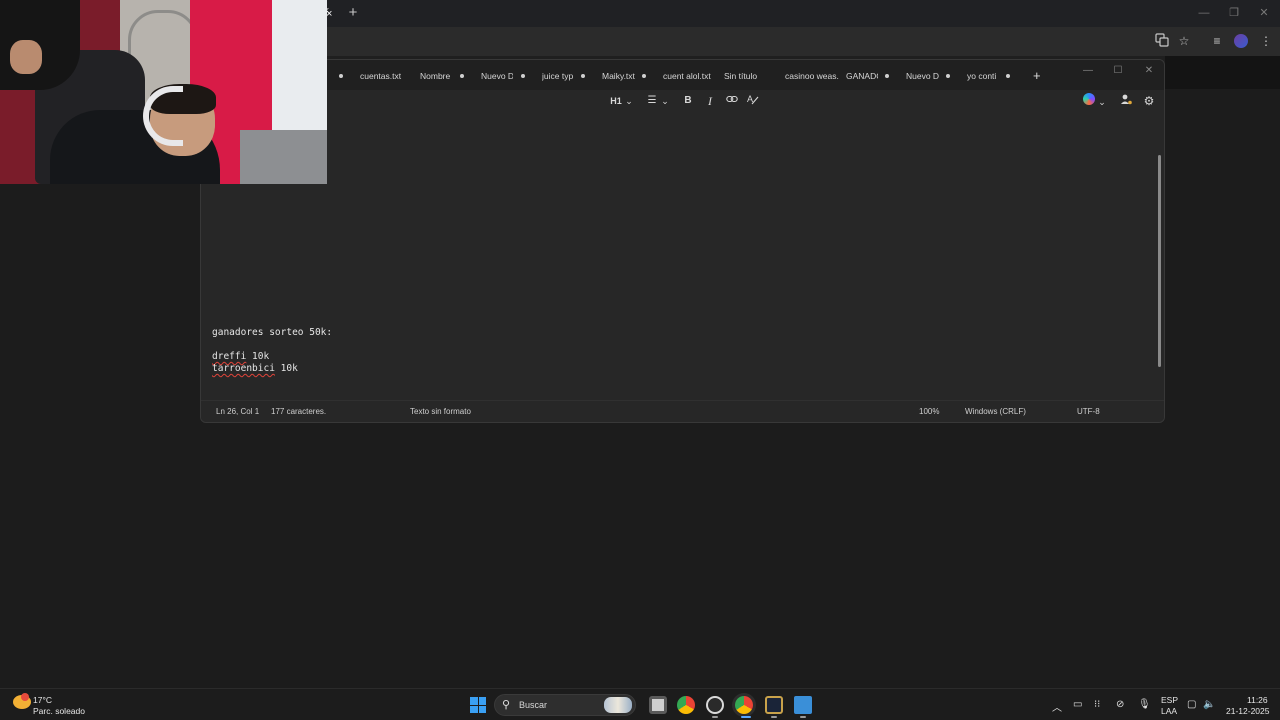 This screenshot has height=720, width=1280. I want to click on tab-cuentas: cuentas.txt, so click(390, 76).